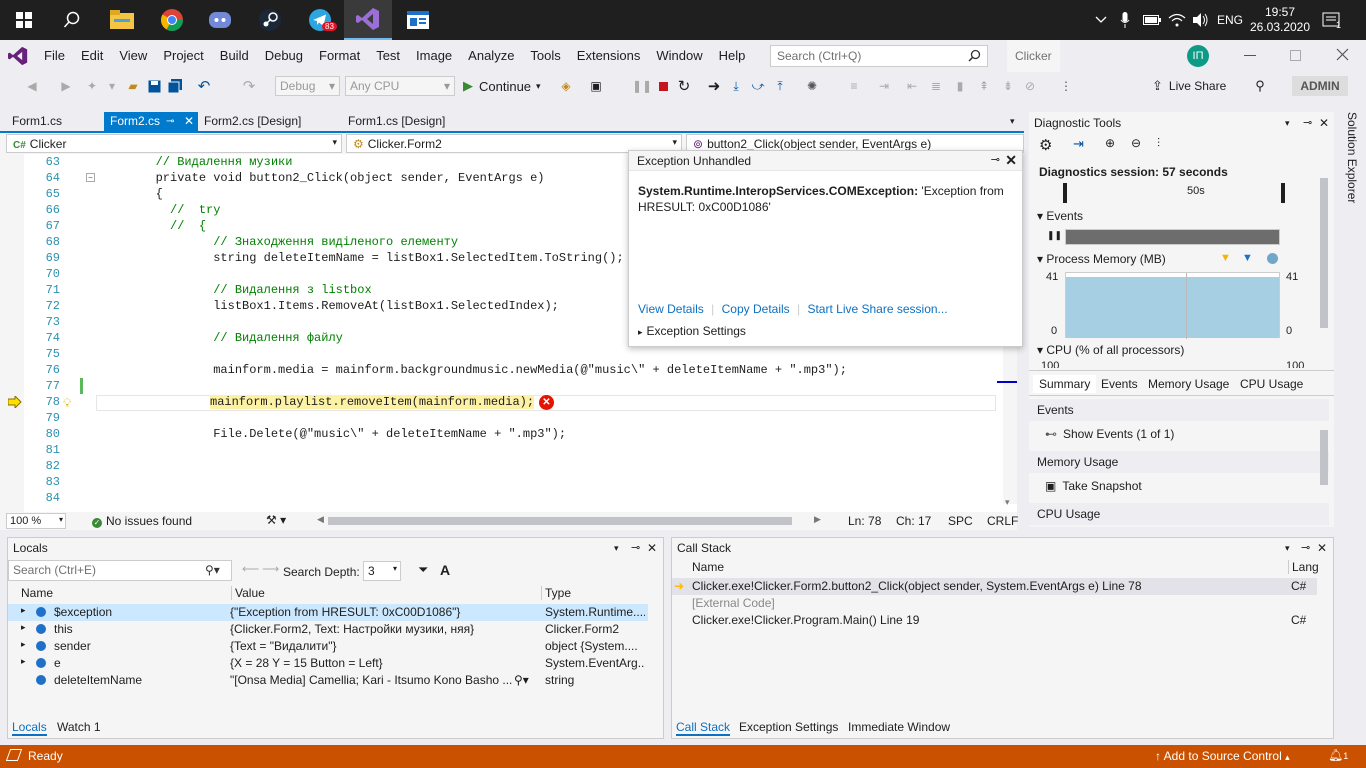 This screenshot has height=768, width=1366. I want to click on zoom-in-icon: ⊕, so click(1110, 143).